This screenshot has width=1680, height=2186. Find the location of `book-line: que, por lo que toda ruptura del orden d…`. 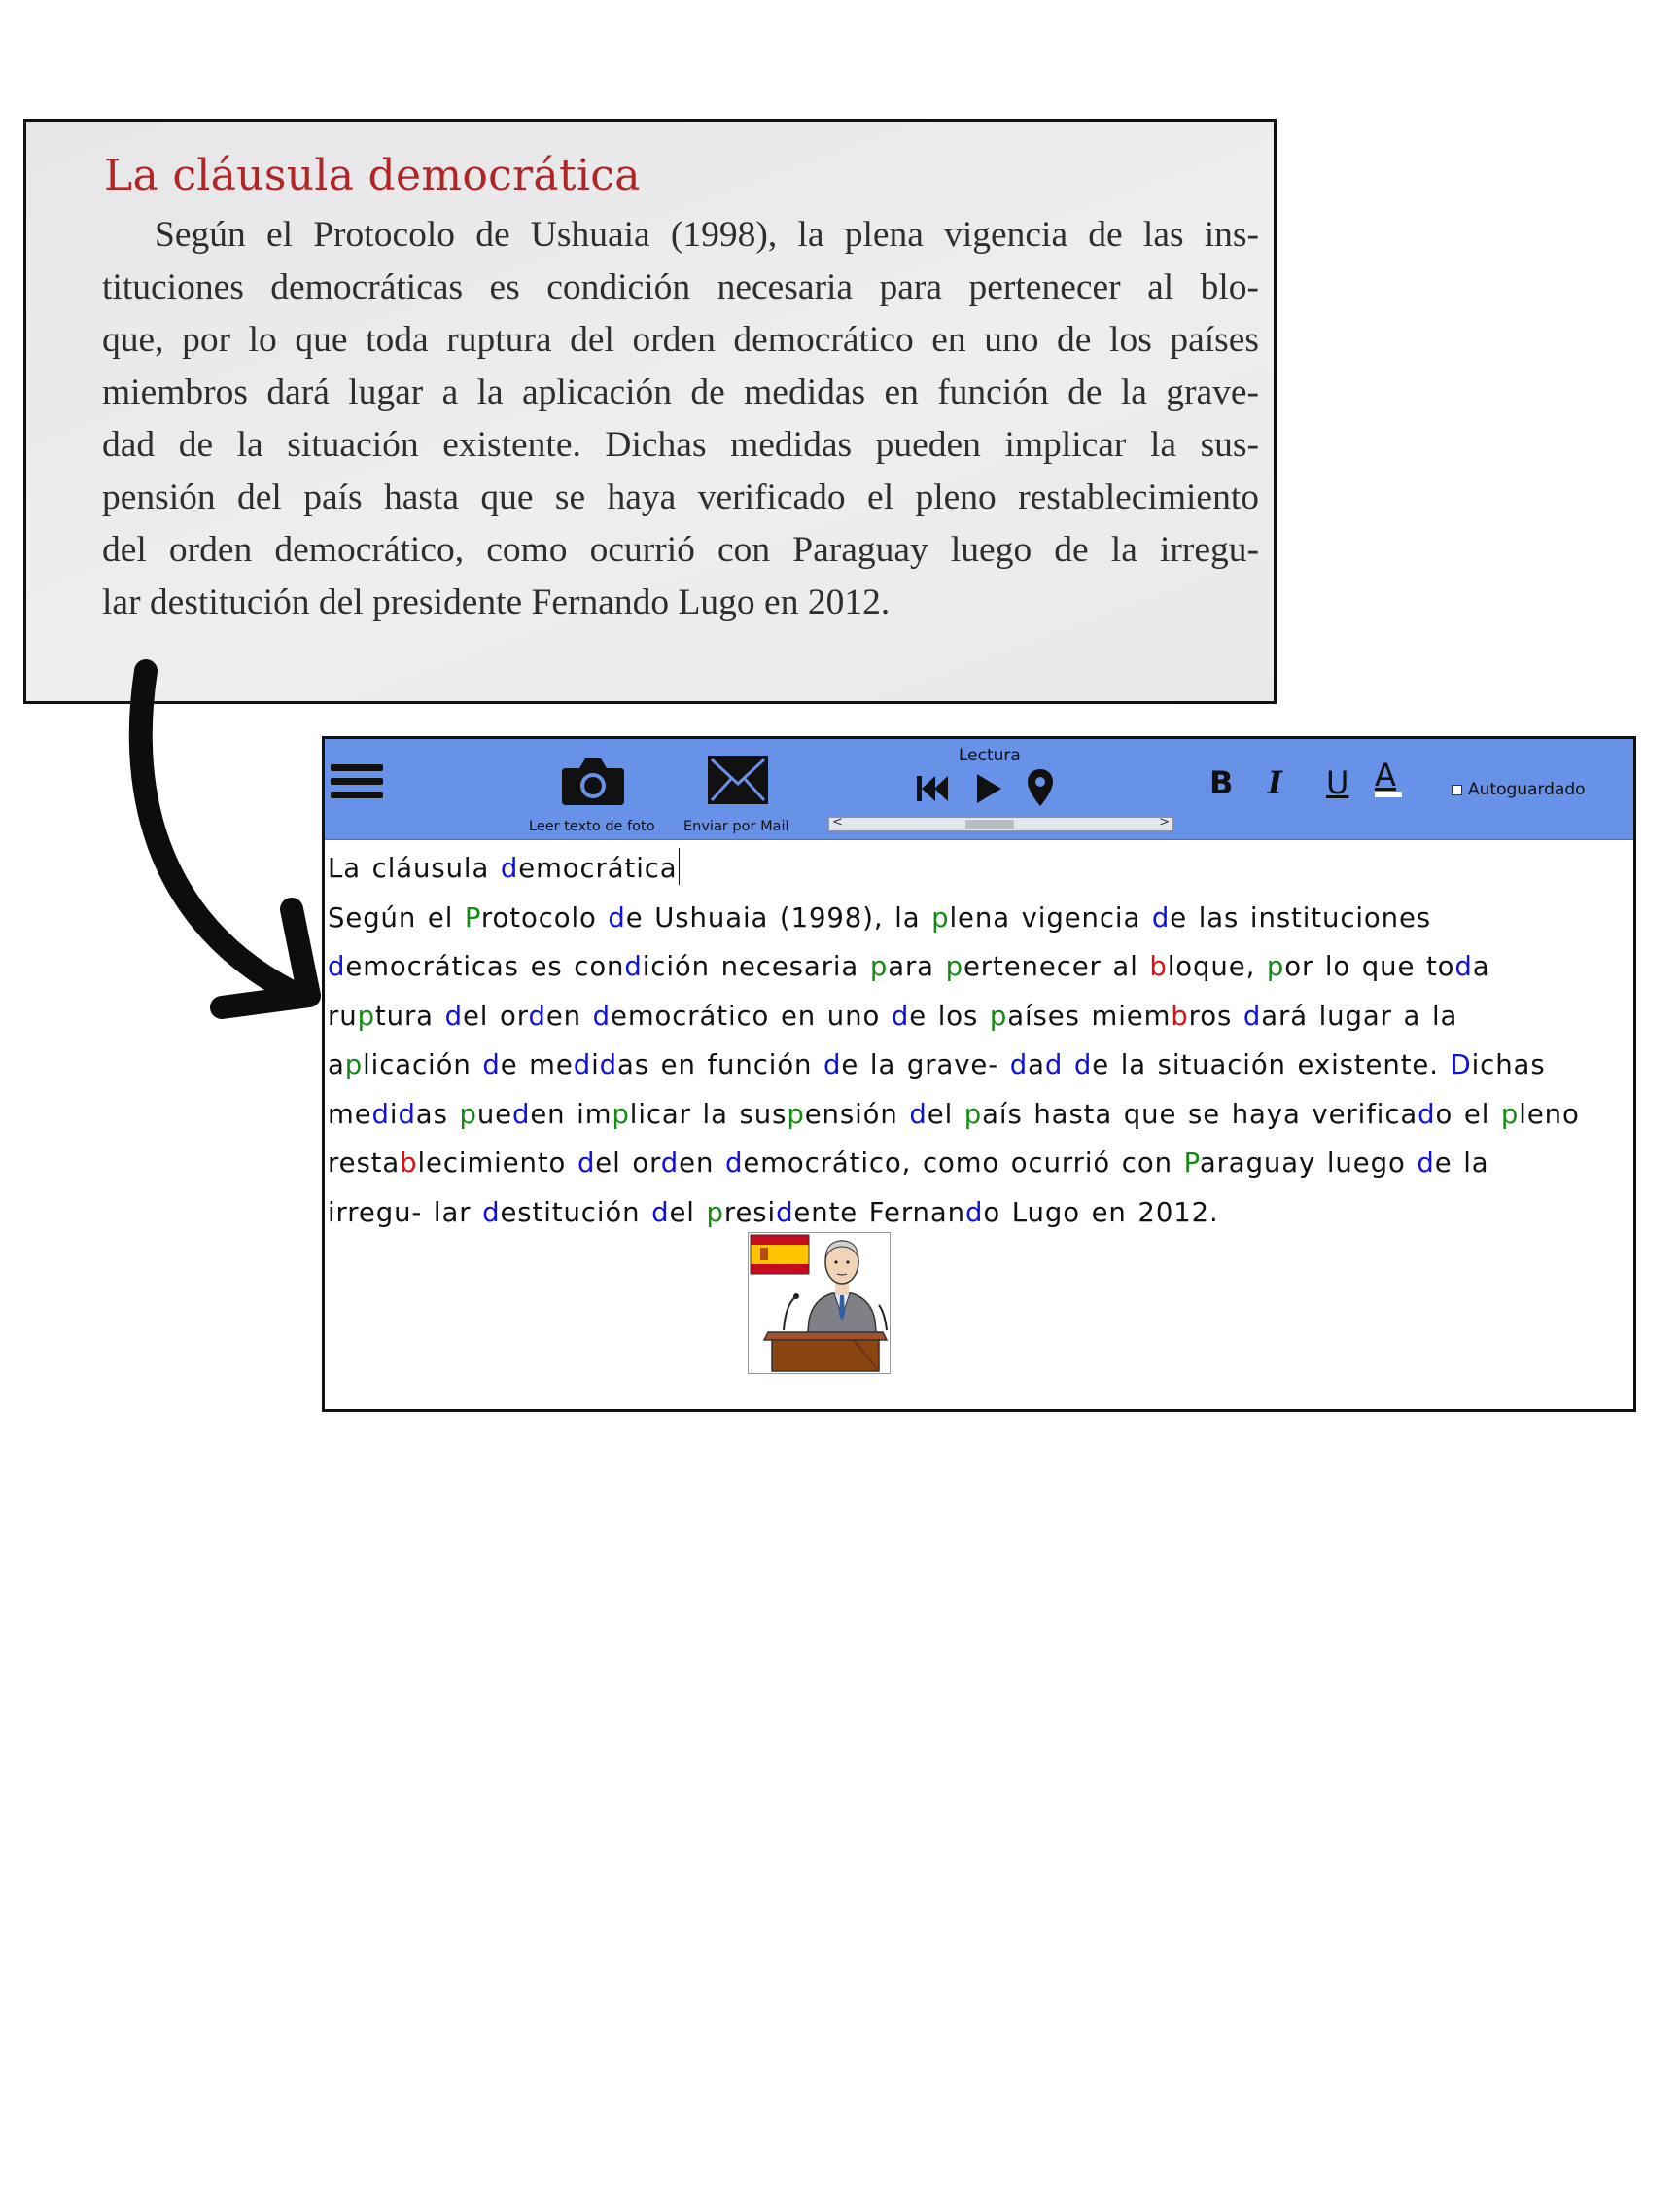

book-line: que, por lo que toda ruptura del orden d… is located at coordinates (680, 340).